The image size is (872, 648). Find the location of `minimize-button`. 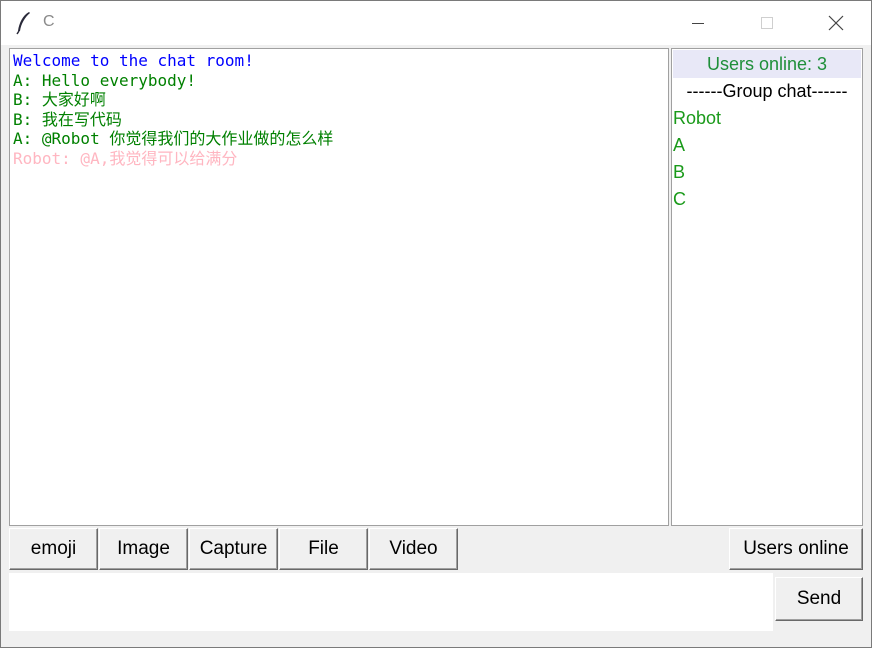

minimize-button is located at coordinates (698, 23).